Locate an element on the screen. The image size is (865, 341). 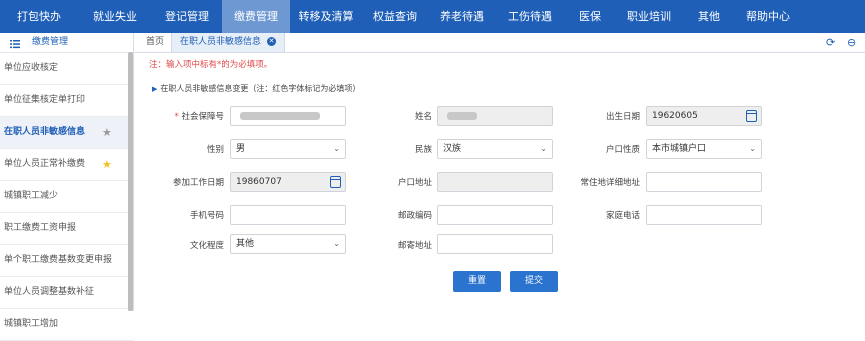
nav-item-pension: 养老待遇 is located at coordinates (462, 16).